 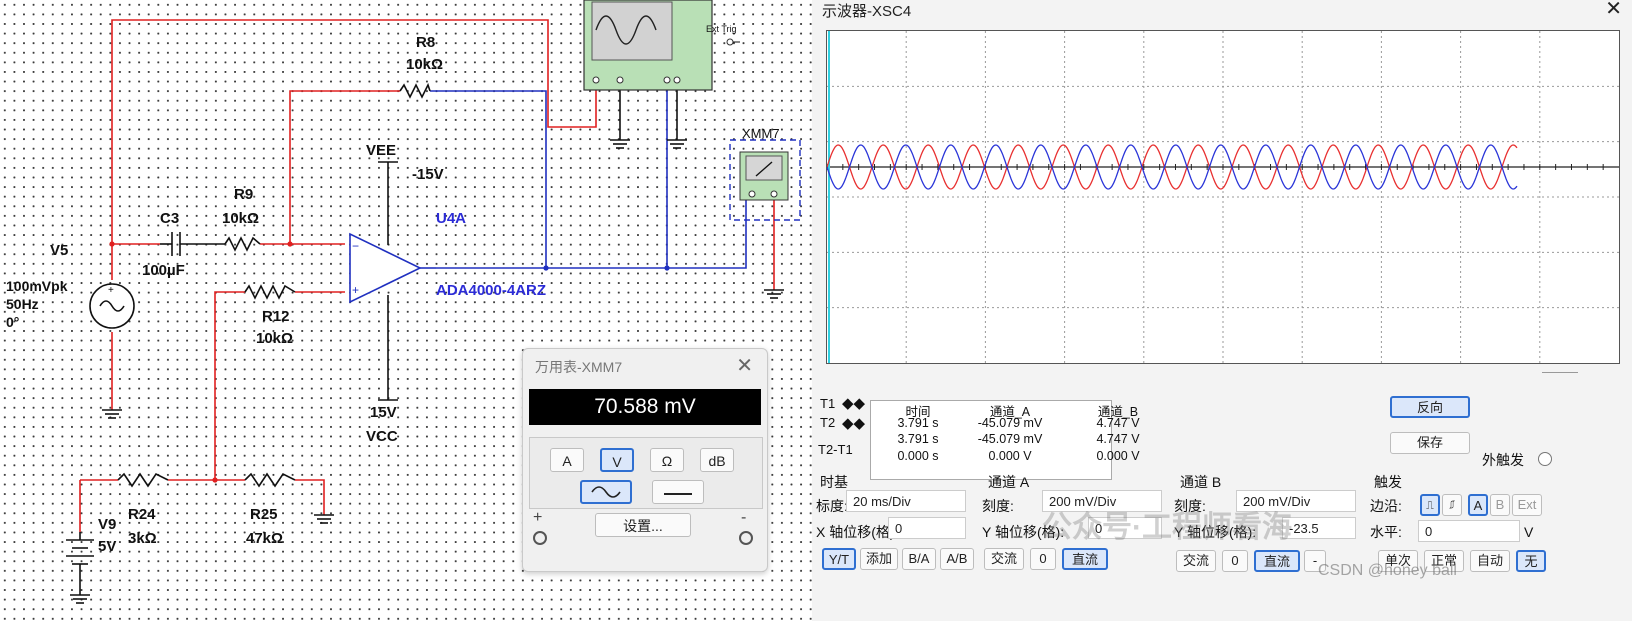 I want to click on dc-mode-button, so click(x=678, y=492).